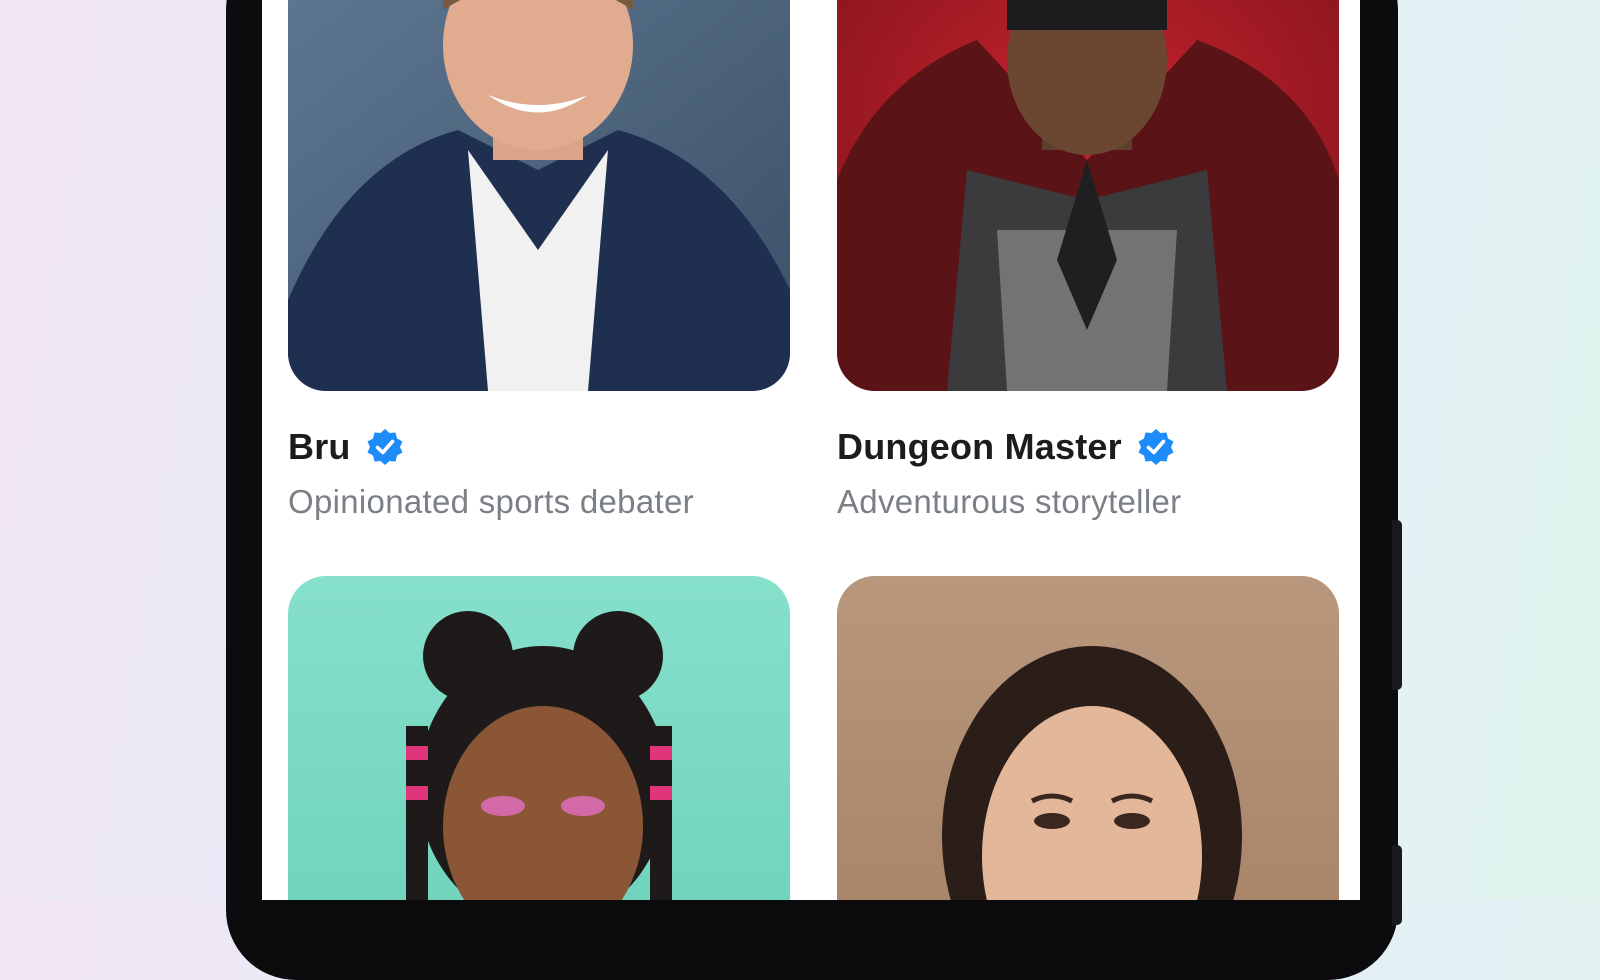  I want to click on character-description: Adventurous storyteller, so click(1009, 501).